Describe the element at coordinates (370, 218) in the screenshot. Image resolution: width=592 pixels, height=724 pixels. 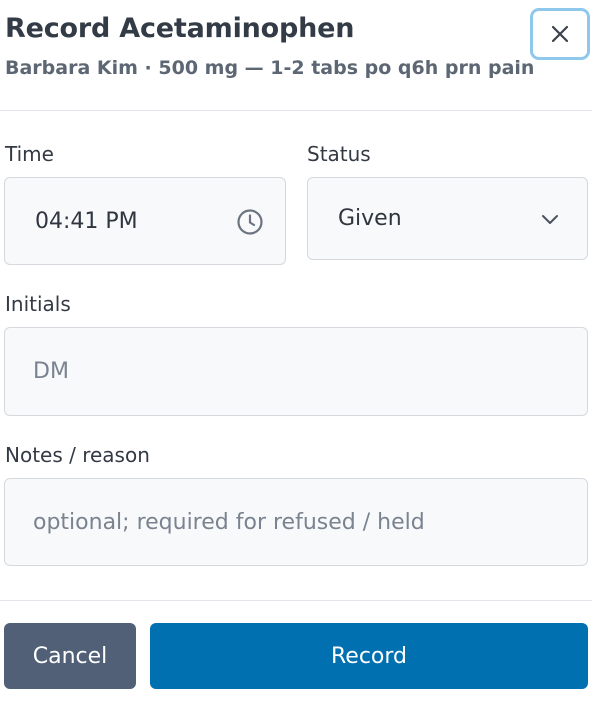
I see `status-value: Given` at that location.